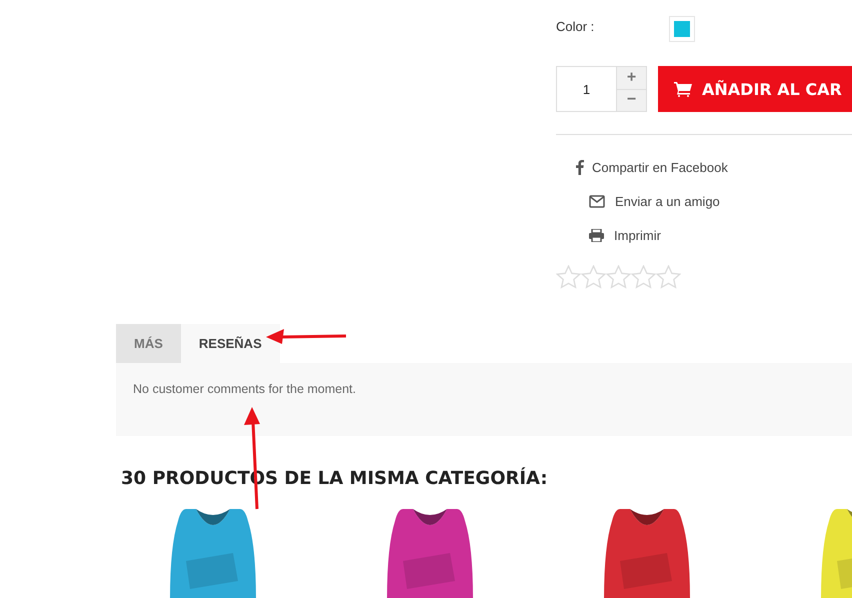 This screenshot has height=598, width=852. Describe the element at coordinates (632, 78) in the screenshot. I see `increment-button: +` at that location.